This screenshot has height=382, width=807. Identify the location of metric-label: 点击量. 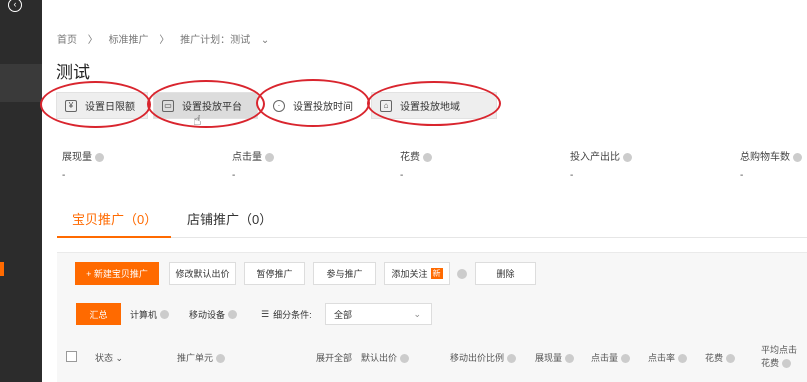
(247, 157).